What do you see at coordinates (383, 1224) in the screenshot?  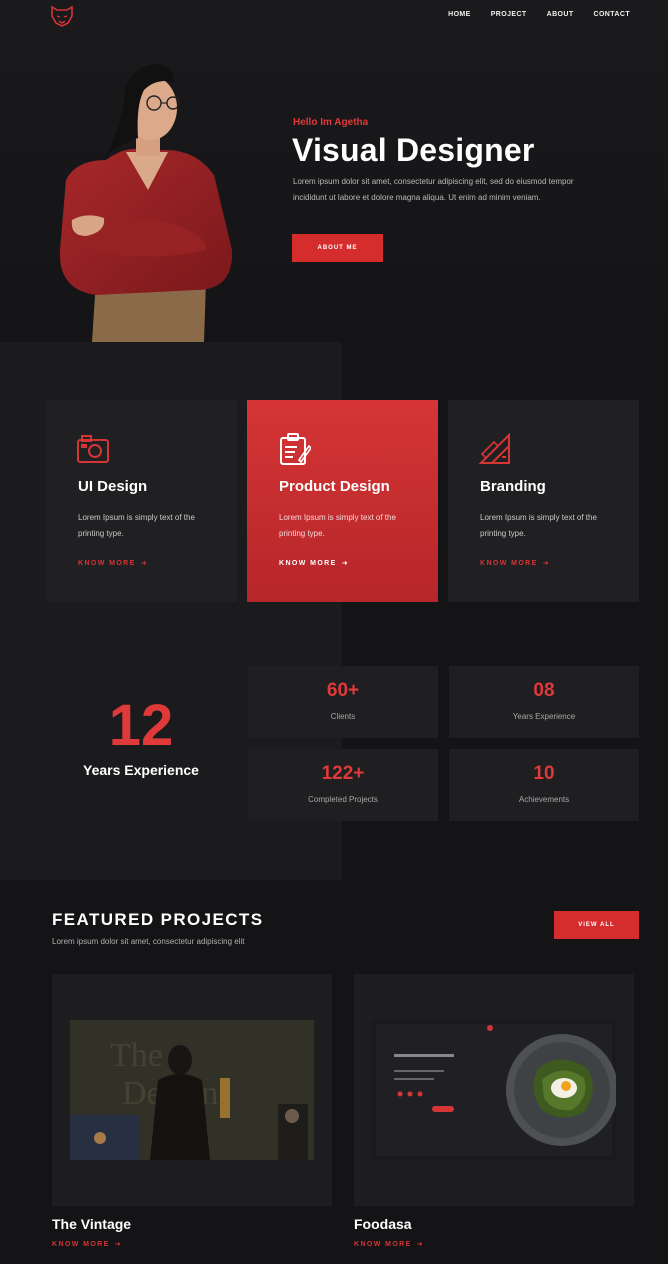 I see `project-title: Foodasa` at bounding box center [383, 1224].